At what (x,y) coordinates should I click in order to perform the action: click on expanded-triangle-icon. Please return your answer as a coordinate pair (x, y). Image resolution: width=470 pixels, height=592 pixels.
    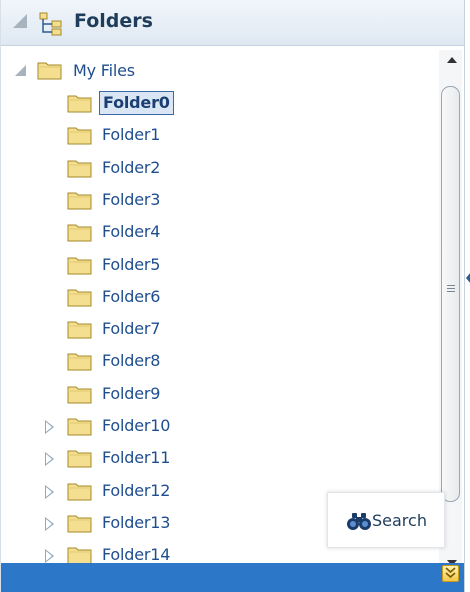
    Looking at the image, I should click on (20, 70).